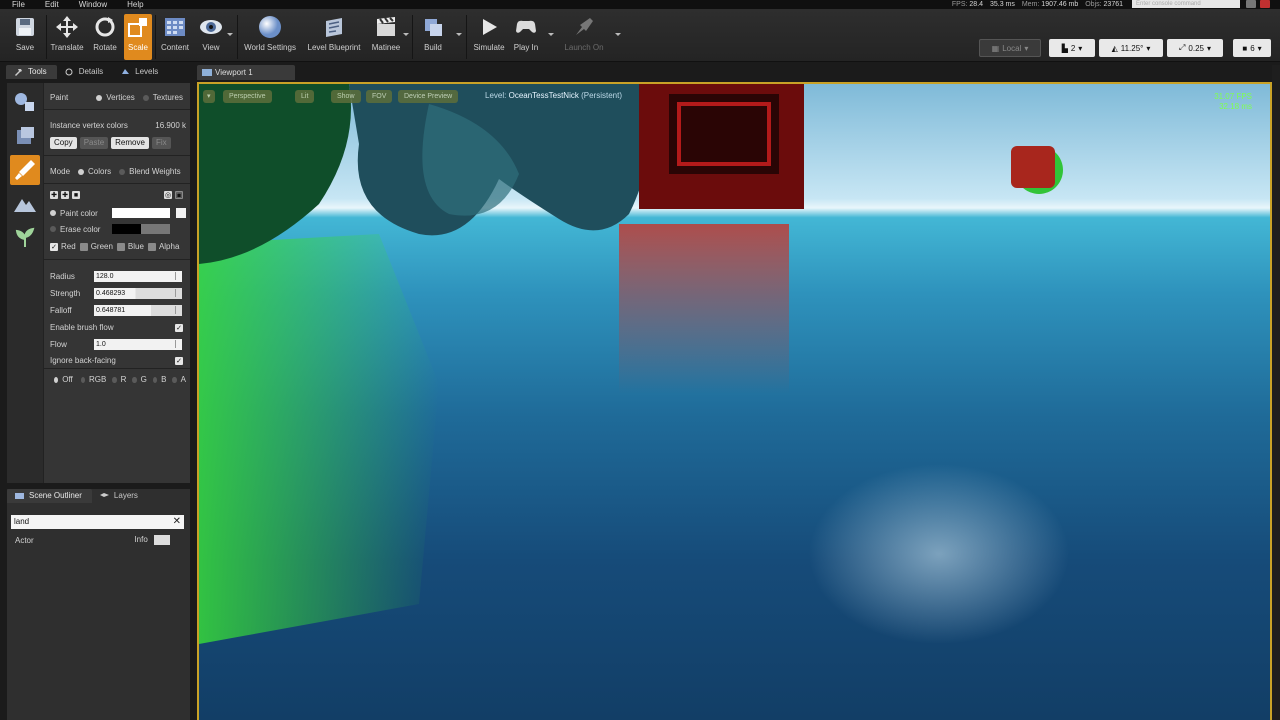 Image resolution: width=1280 pixels, height=720 pixels. I want to click on build-button: Build, so click(433, 37).